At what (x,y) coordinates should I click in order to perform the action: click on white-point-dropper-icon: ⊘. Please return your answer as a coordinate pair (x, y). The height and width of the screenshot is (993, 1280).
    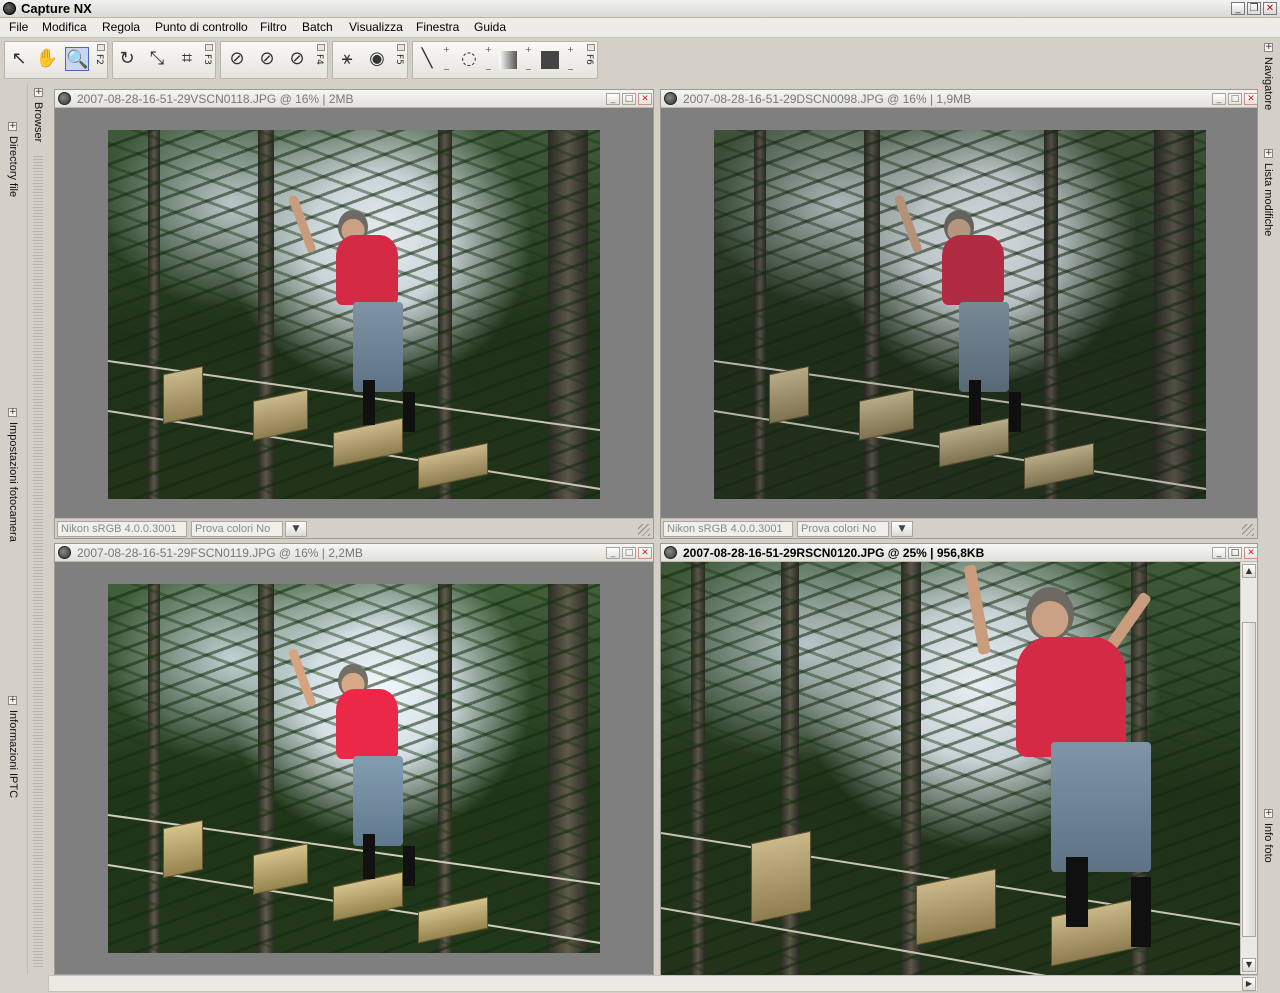
    Looking at the image, I should click on (297, 59).